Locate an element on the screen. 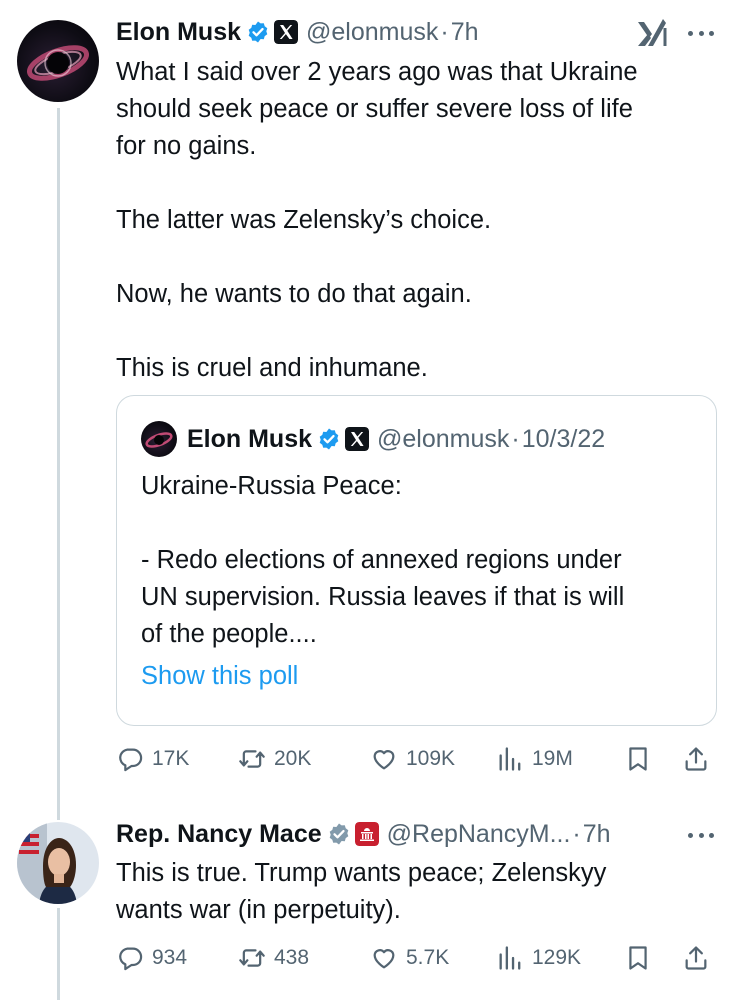  repost-button: 438 is located at coordinates (273, 958).